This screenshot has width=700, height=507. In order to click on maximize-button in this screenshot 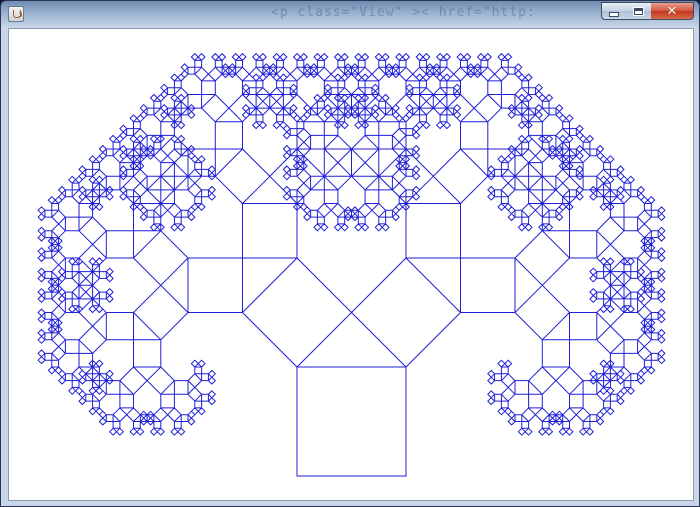, I will do `click(639, 11)`.